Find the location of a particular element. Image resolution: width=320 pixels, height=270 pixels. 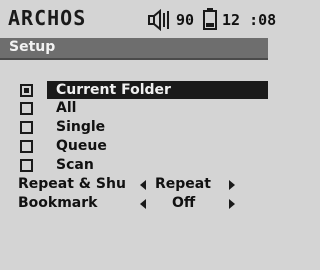

checkbox-all is located at coordinates (26, 108).